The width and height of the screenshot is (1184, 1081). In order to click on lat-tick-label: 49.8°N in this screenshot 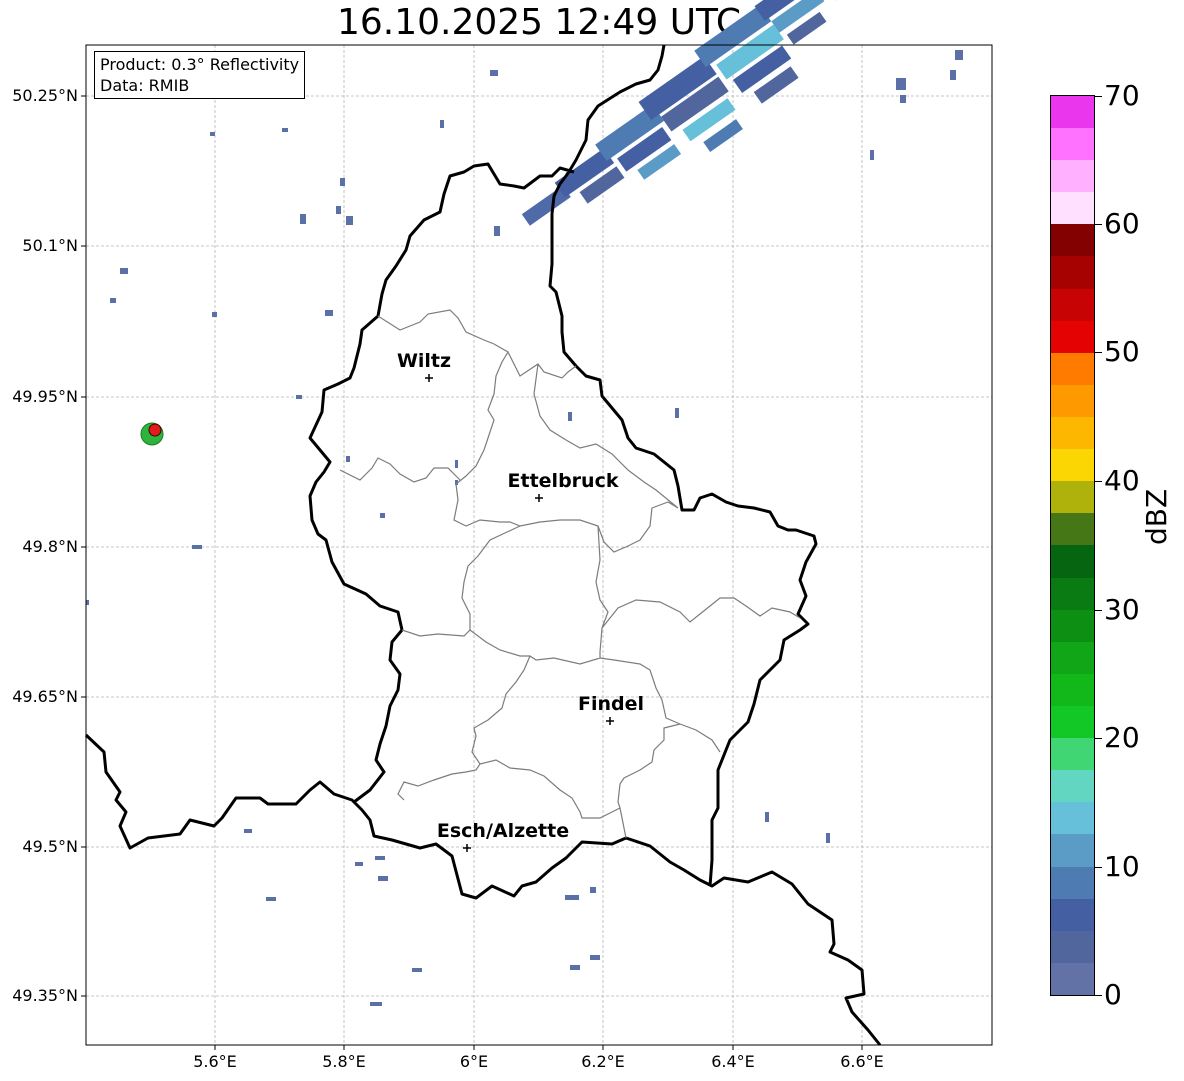, I will do `click(50, 546)`.